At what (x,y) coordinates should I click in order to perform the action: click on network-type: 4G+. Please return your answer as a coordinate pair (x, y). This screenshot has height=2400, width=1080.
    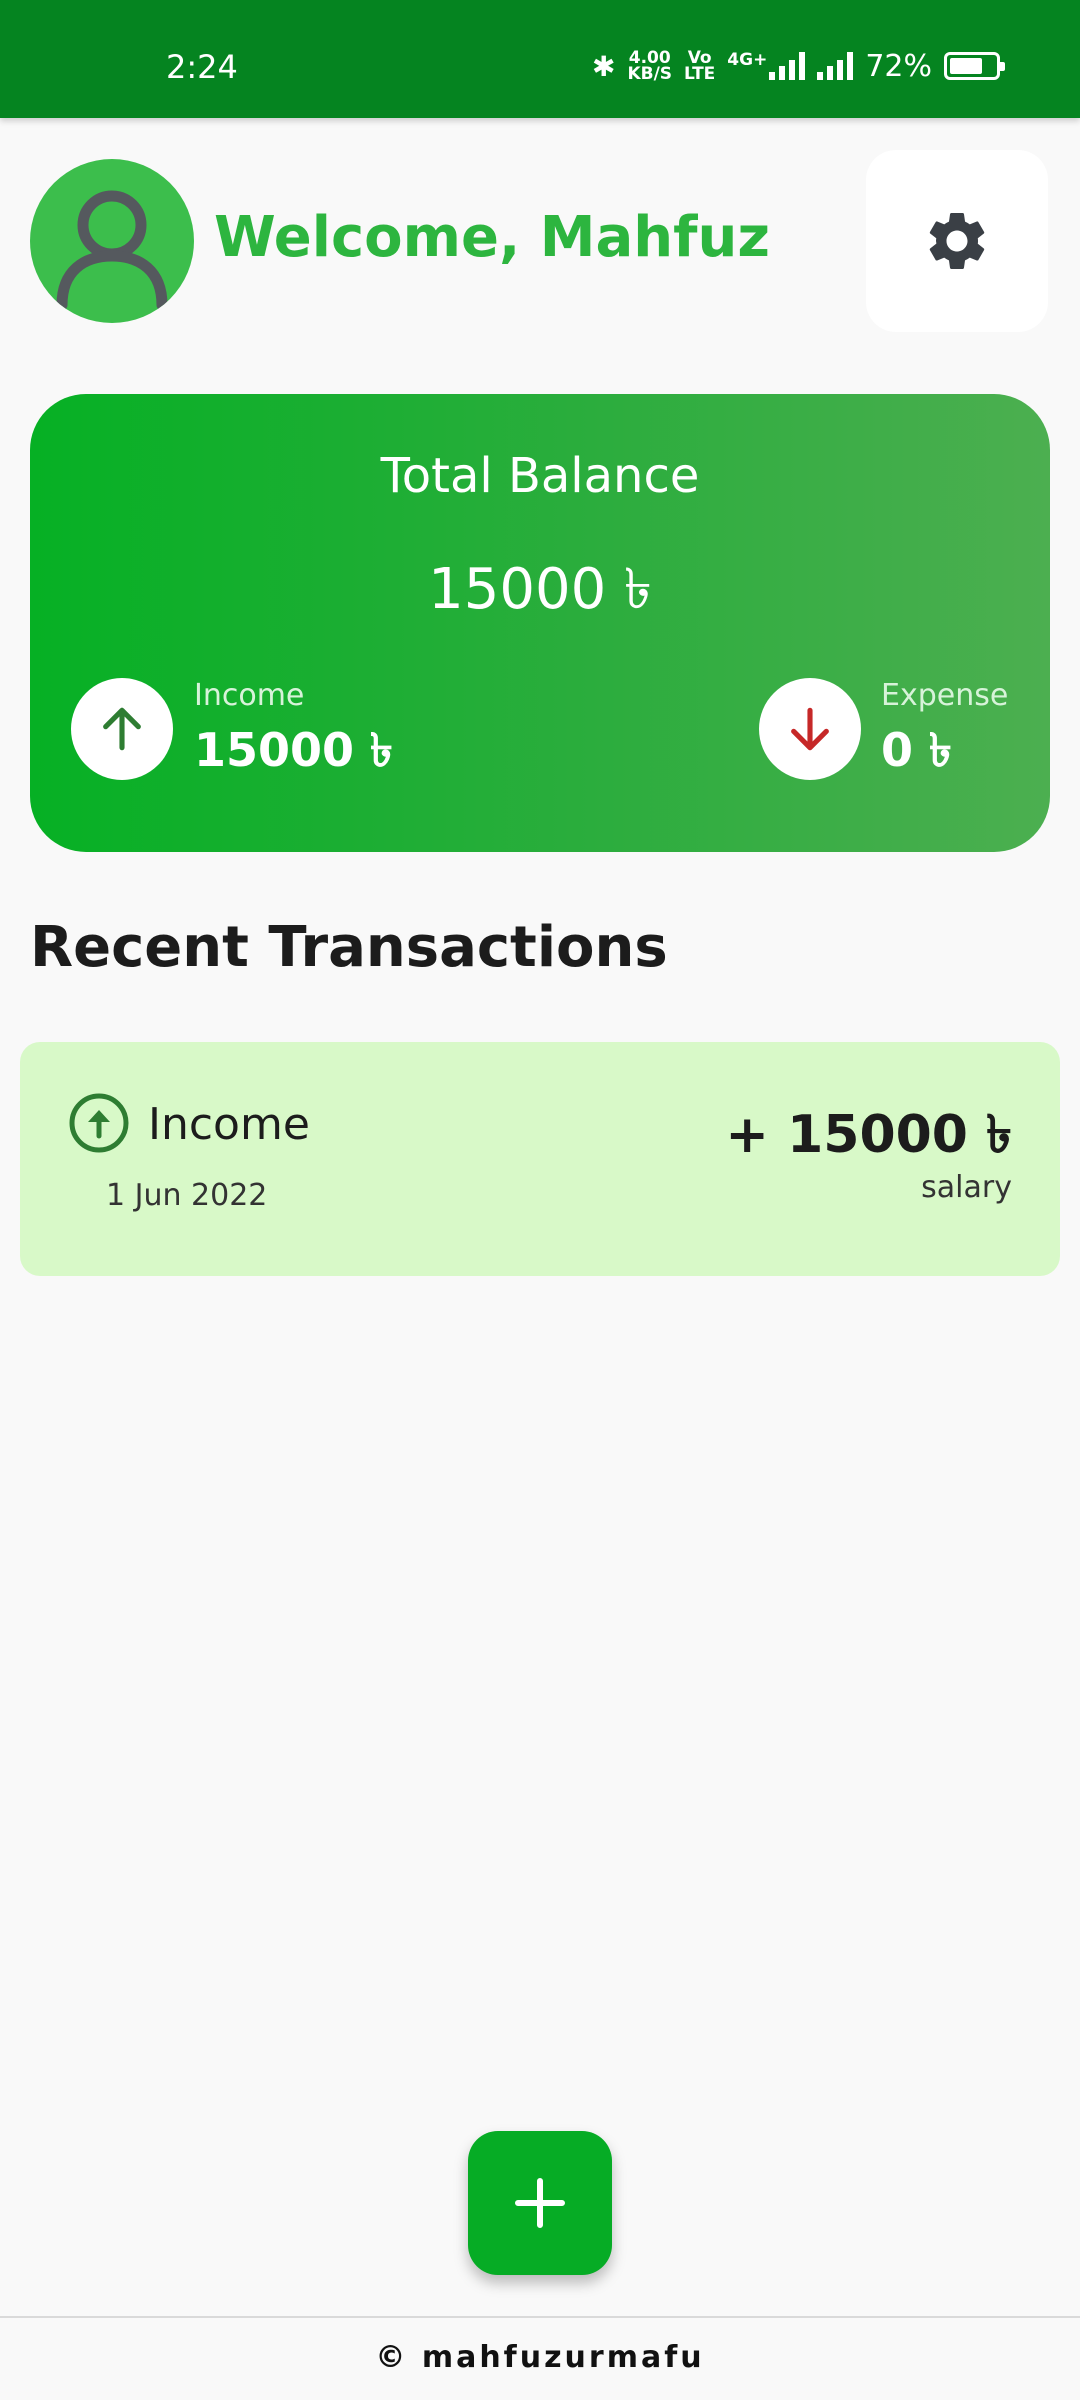
    Looking at the image, I should click on (747, 60).